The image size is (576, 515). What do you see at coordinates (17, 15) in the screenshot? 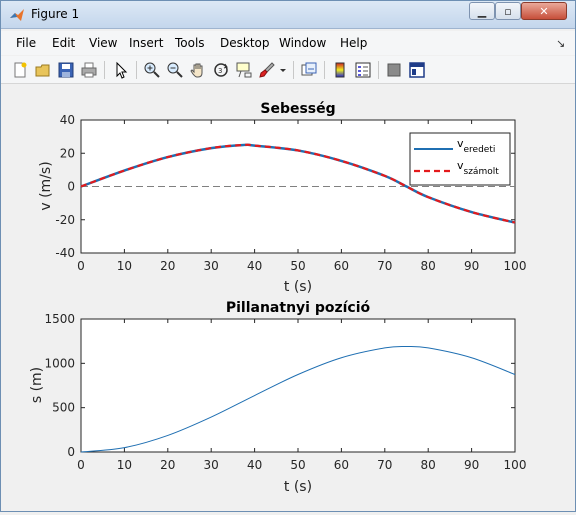
I see `matlab-logo-icon` at bounding box center [17, 15].